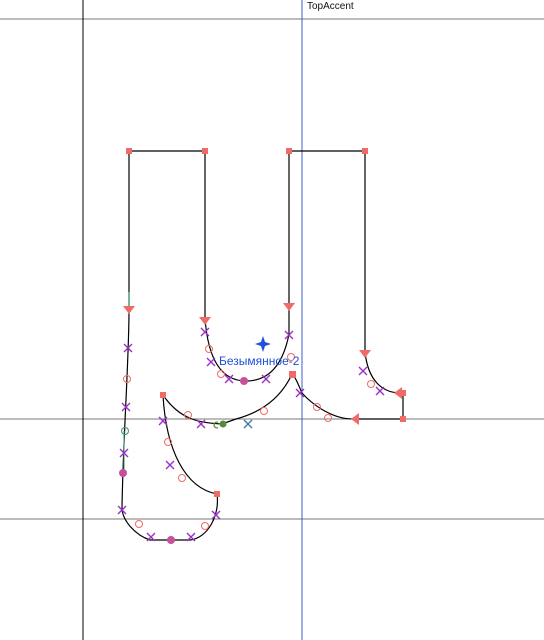 The width and height of the screenshot is (544, 640). Describe the element at coordinates (330, 6) in the screenshot. I see `top-accent-guide-label: TopAccent` at that location.